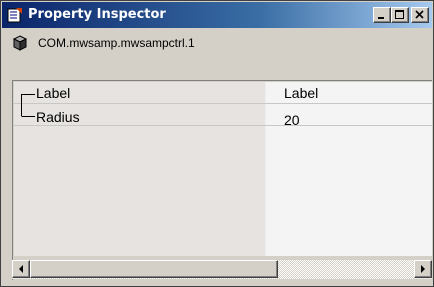 The width and height of the screenshot is (434, 287). Describe the element at coordinates (223, 125) in the screenshot. I see `row-divider` at that location.